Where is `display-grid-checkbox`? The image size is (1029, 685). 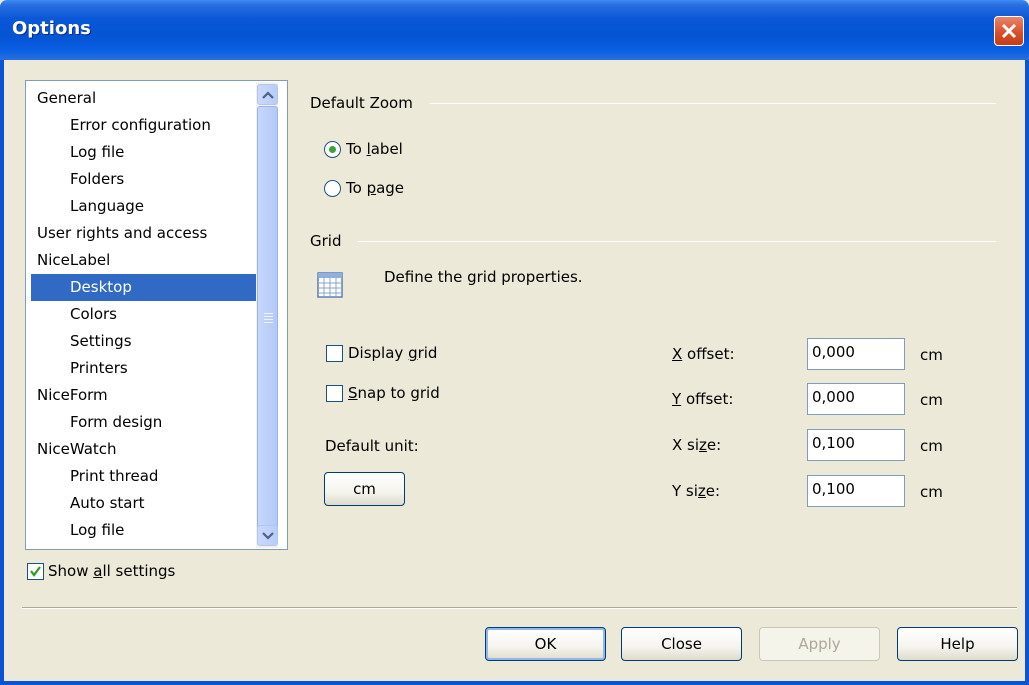
display-grid-checkbox is located at coordinates (334, 353).